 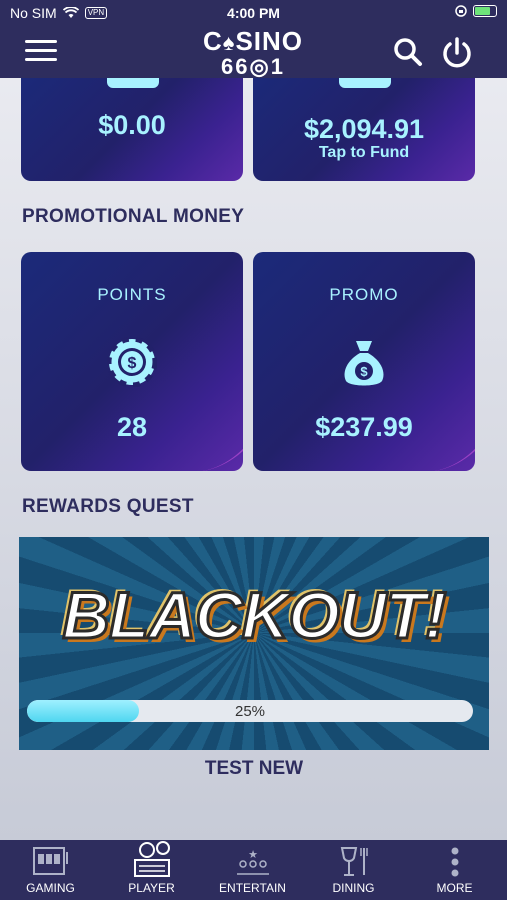 What do you see at coordinates (132, 294) in the screenshot?
I see `points-label: POINTS` at bounding box center [132, 294].